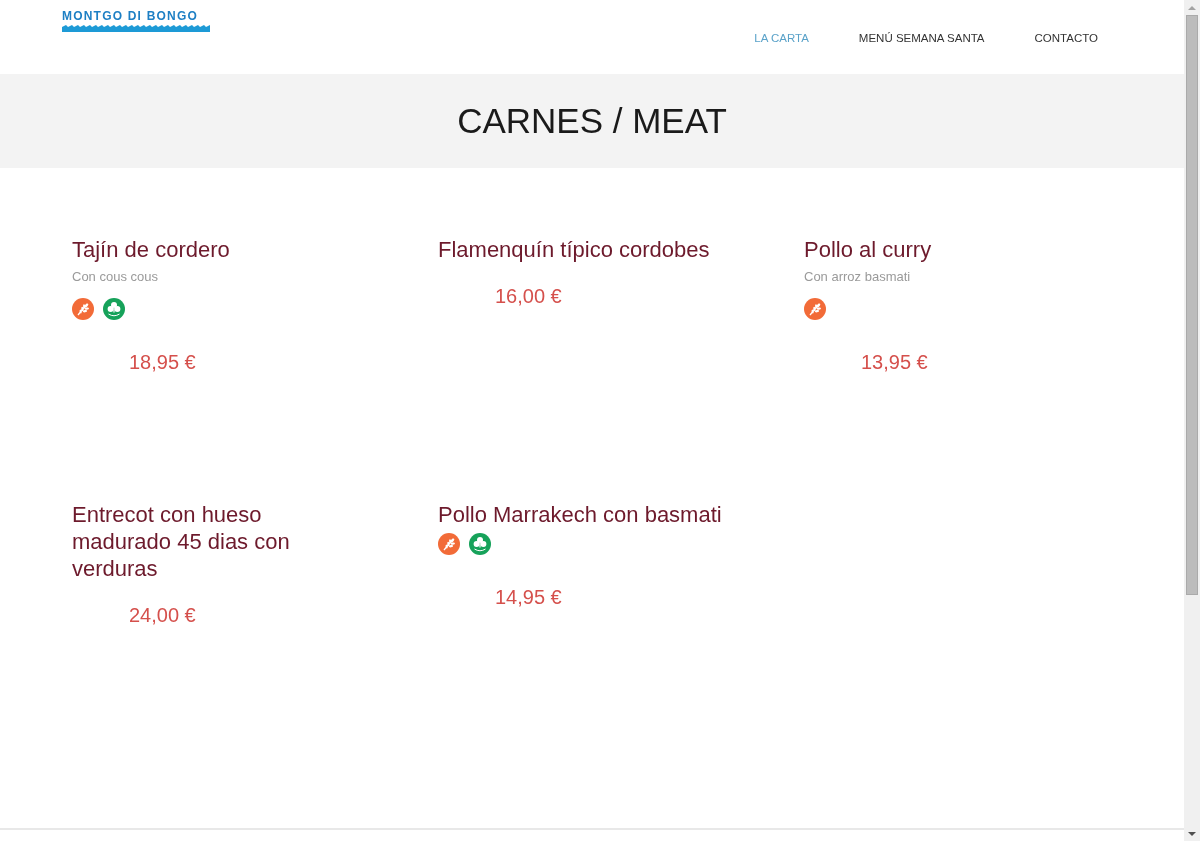 This screenshot has height=841, width=1200. Describe the element at coordinates (857, 277) in the screenshot. I see `dish-description: Con arroz basmati` at that location.